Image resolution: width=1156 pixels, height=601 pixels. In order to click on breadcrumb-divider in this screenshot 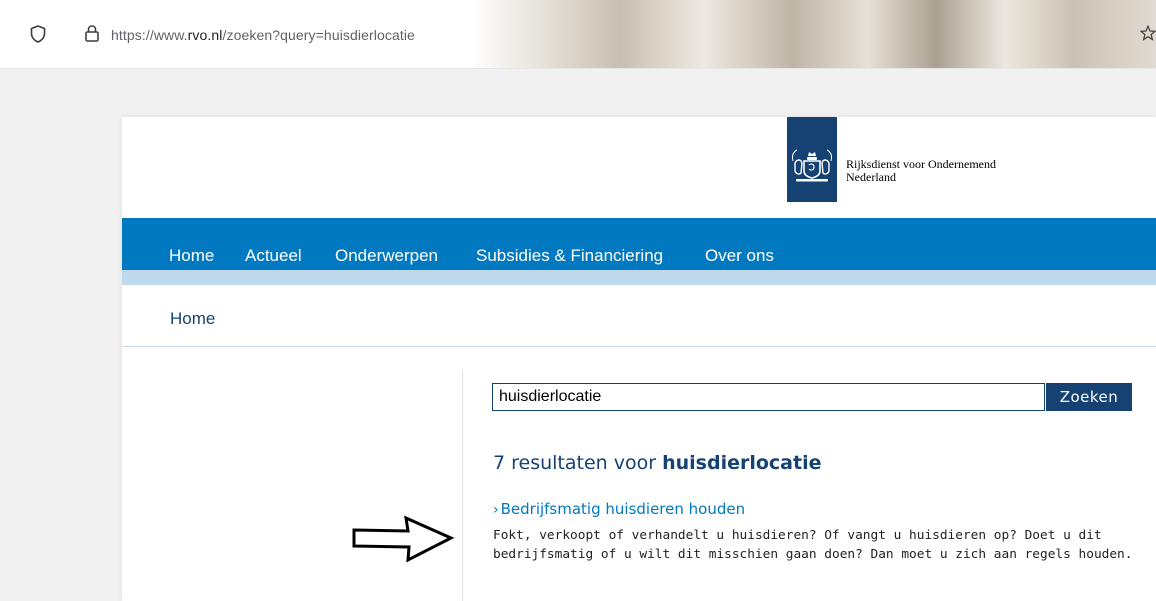, I will do `click(639, 346)`.